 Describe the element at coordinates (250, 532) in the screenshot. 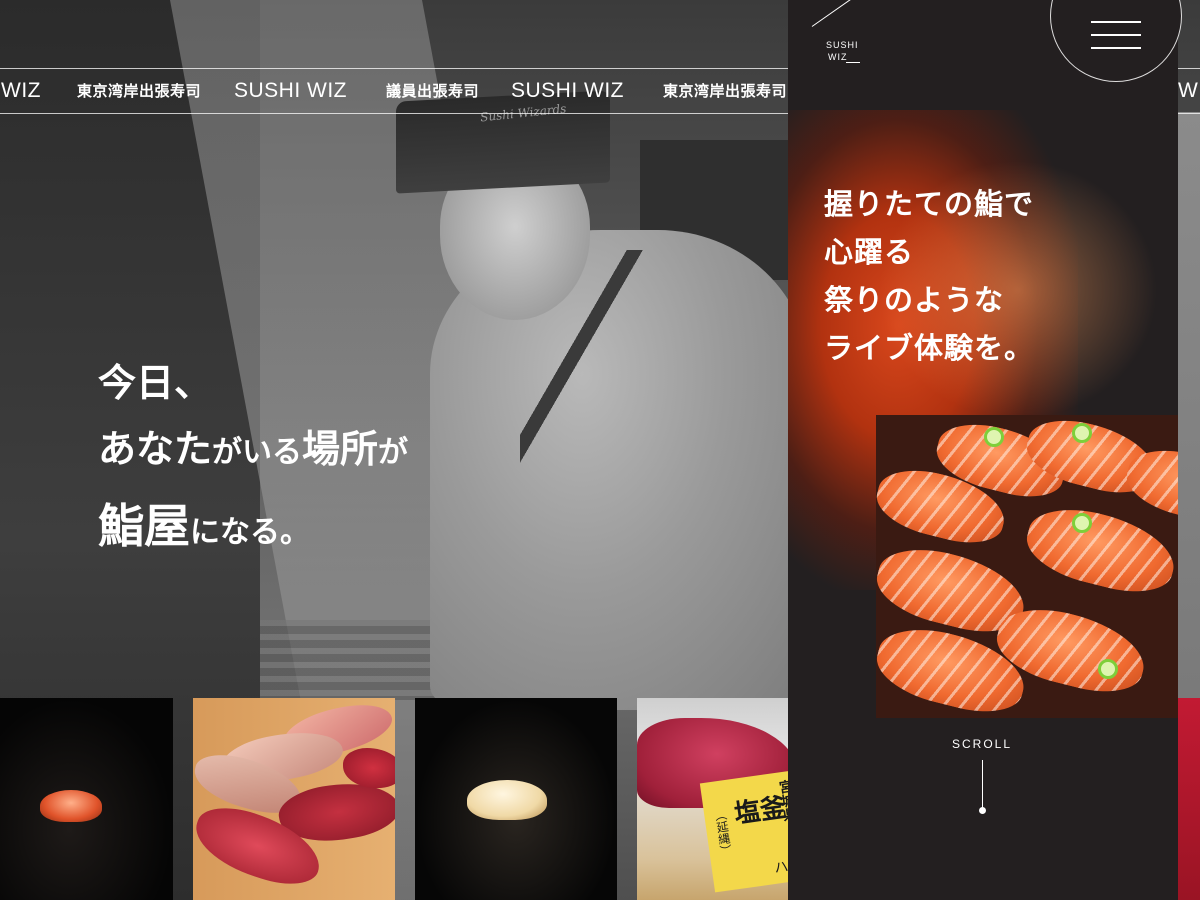

I see `headline-particle: になる。` at that location.